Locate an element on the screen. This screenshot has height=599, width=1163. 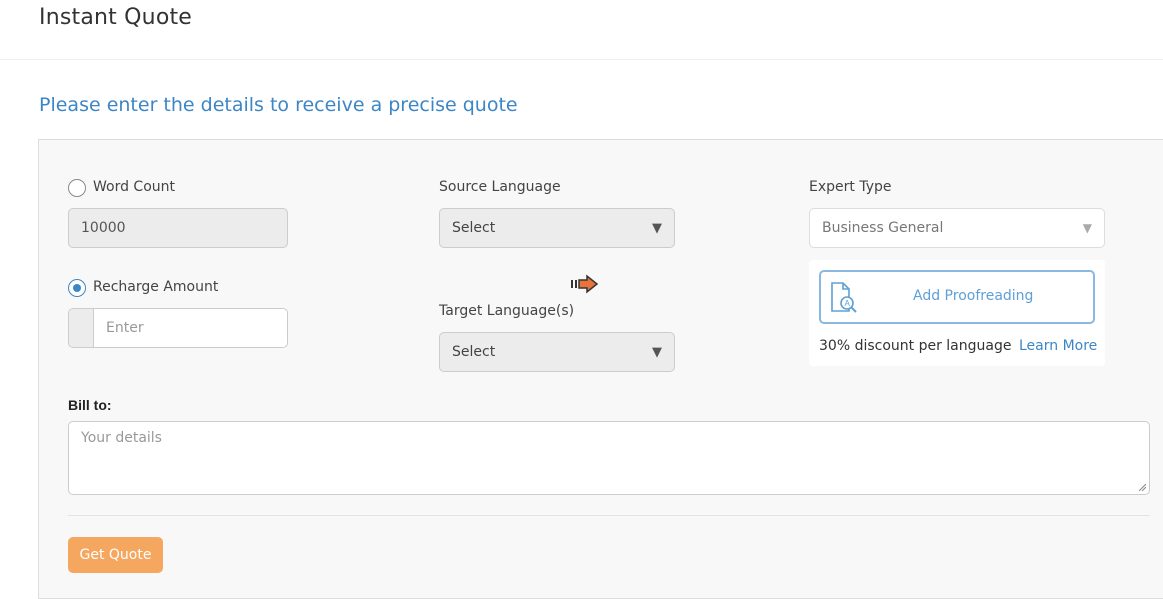
add-proofreading-button: A Add Proofreading is located at coordinates (957, 297).